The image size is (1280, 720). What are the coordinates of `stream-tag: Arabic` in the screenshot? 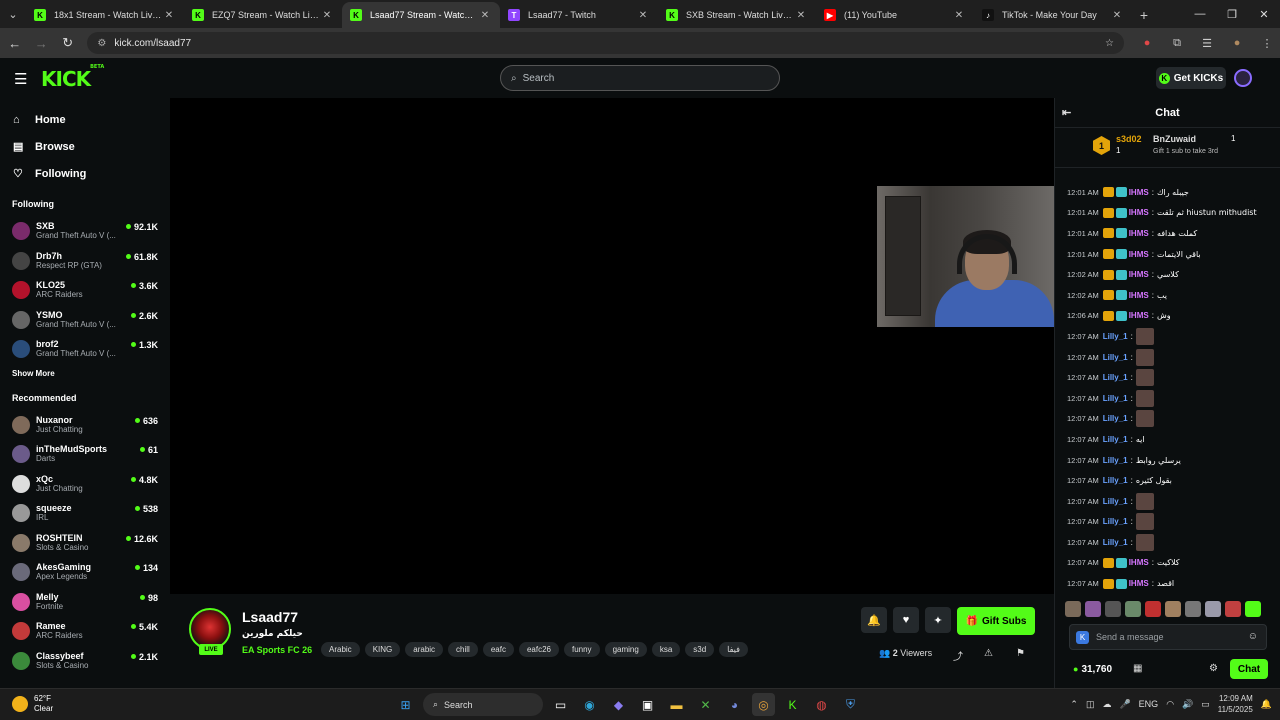 It's located at (340, 649).